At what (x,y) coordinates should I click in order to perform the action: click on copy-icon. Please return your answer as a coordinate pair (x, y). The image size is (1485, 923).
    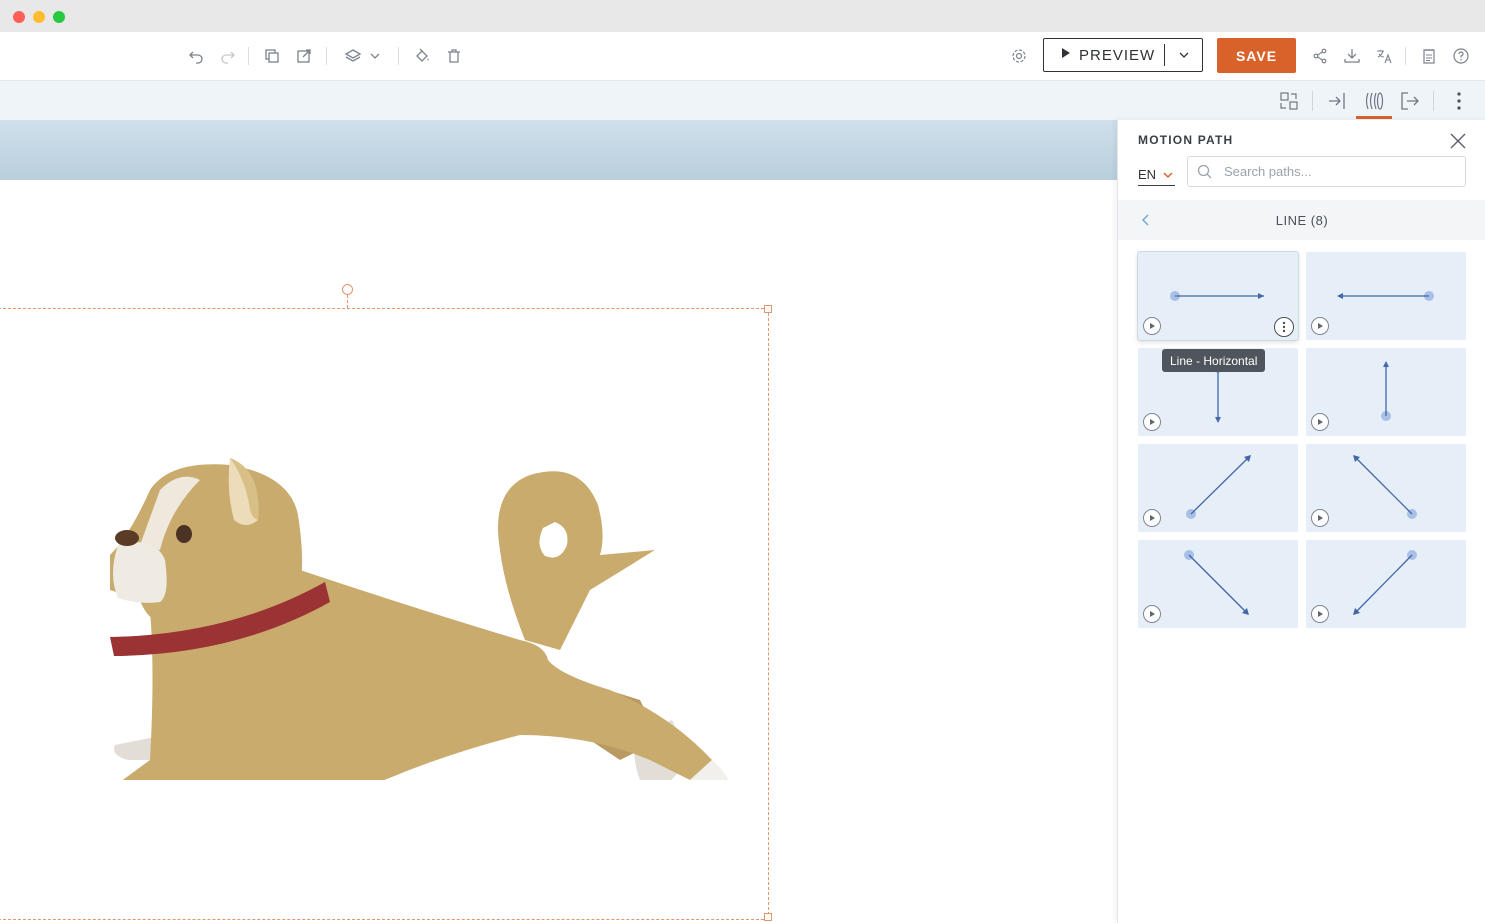
    Looking at the image, I should click on (272, 56).